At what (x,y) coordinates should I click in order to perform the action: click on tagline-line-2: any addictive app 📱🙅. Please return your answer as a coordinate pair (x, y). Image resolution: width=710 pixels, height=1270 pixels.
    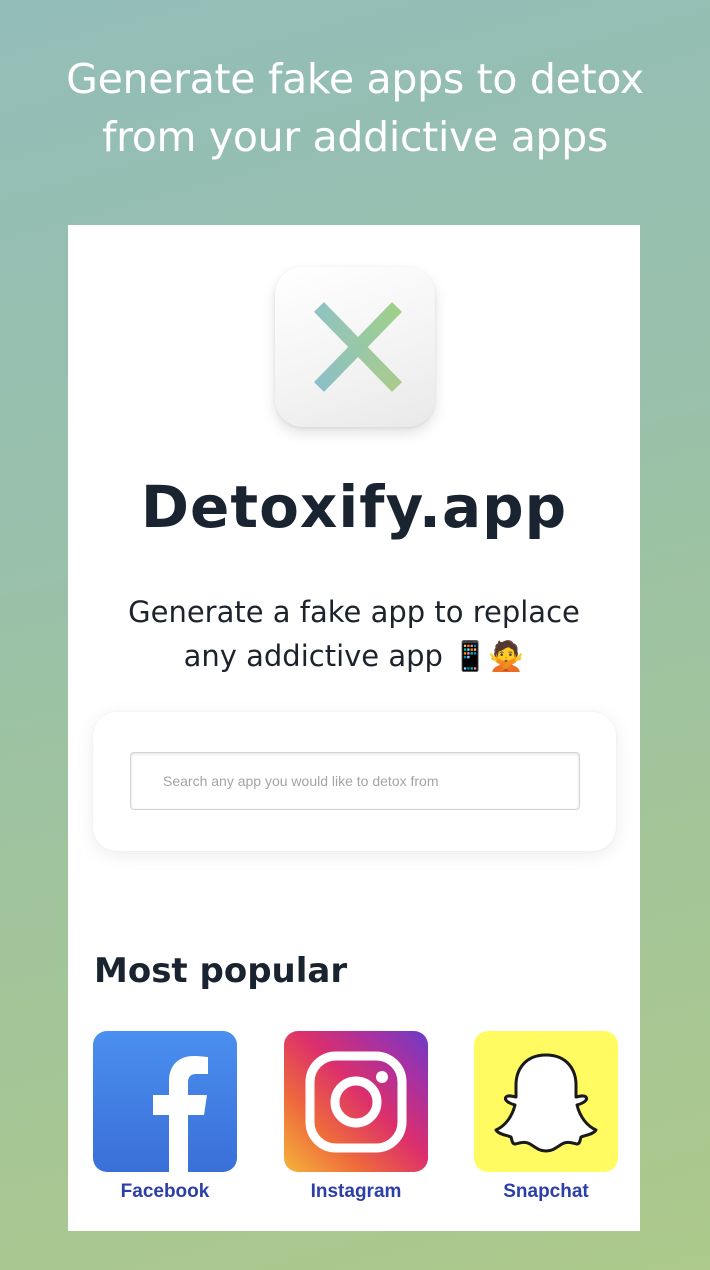
    Looking at the image, I should click on (354, 656).